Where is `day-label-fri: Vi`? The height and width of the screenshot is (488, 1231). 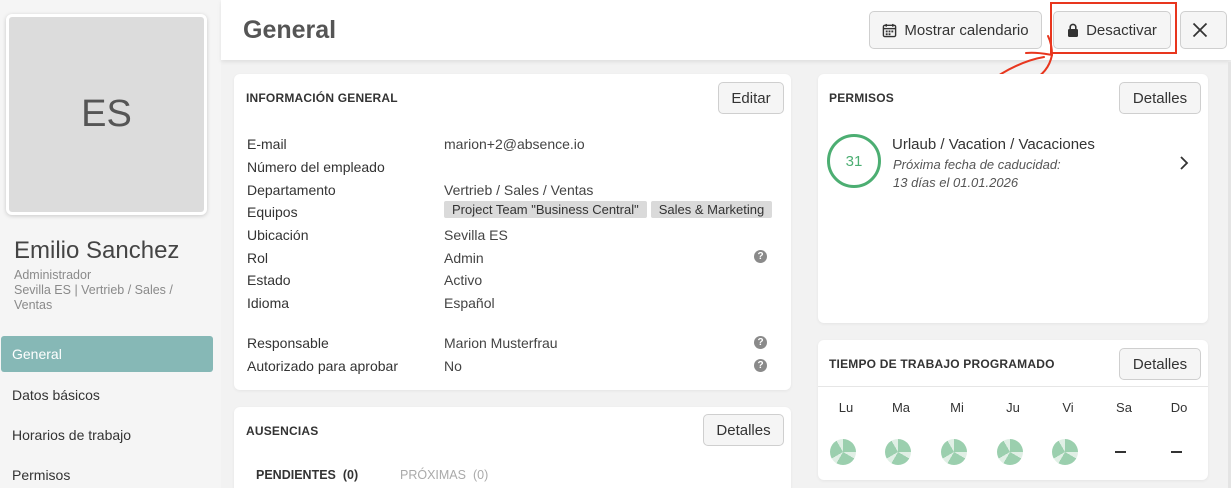 day-label-fri: Vi is located at coordinates (1068, 407).